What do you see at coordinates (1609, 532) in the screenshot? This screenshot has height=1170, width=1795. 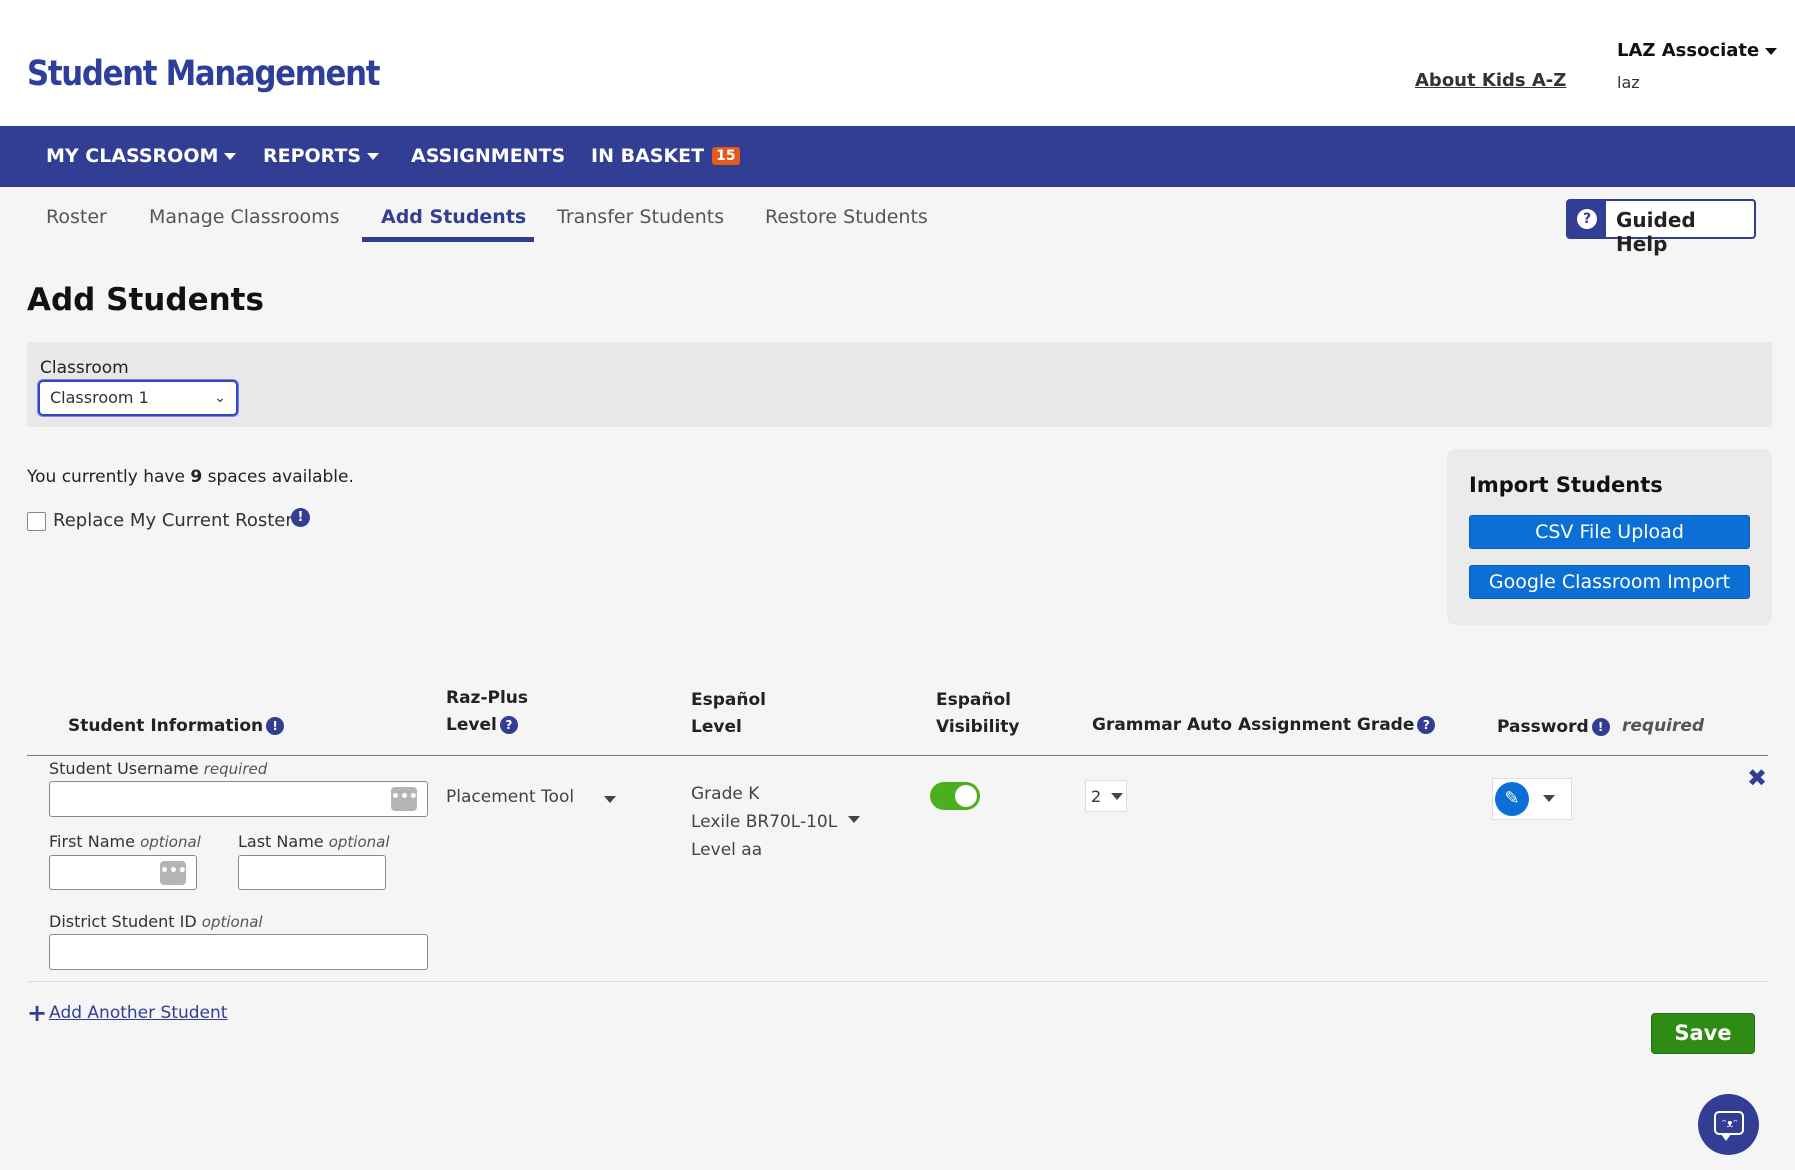 I see `csv-upload-button: CSV File Upload` at bounding box center [1609, 532].